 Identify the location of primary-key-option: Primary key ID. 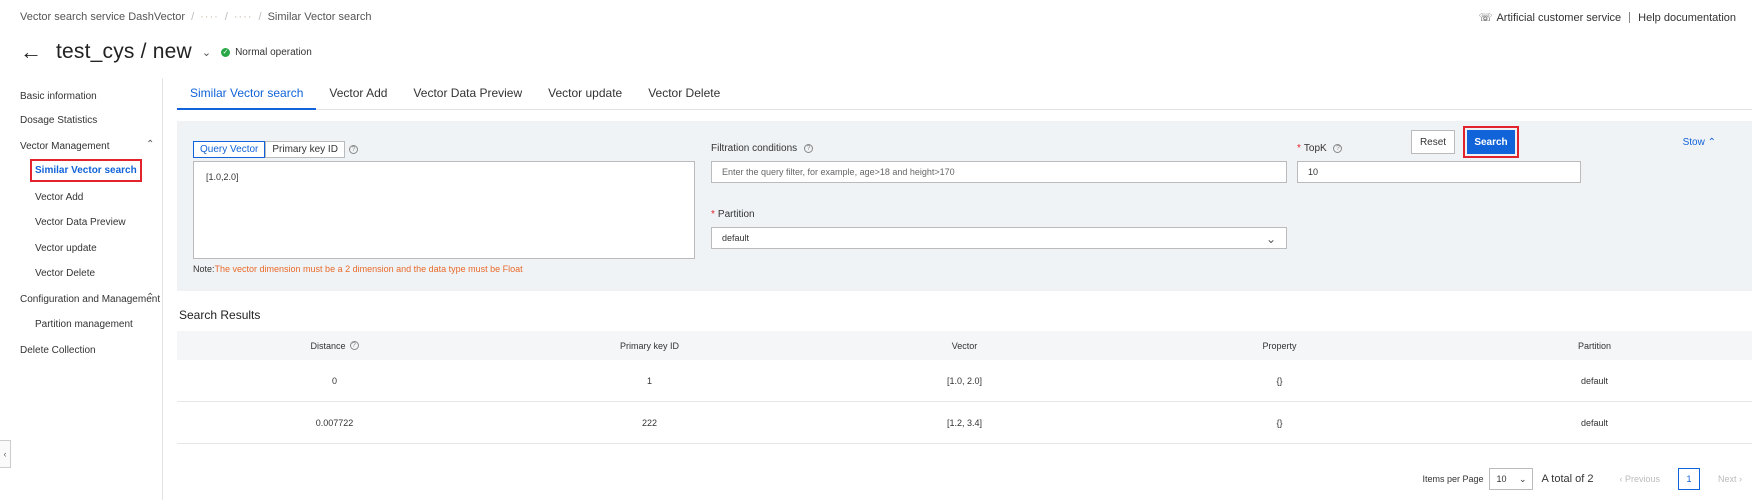
(305, 149).